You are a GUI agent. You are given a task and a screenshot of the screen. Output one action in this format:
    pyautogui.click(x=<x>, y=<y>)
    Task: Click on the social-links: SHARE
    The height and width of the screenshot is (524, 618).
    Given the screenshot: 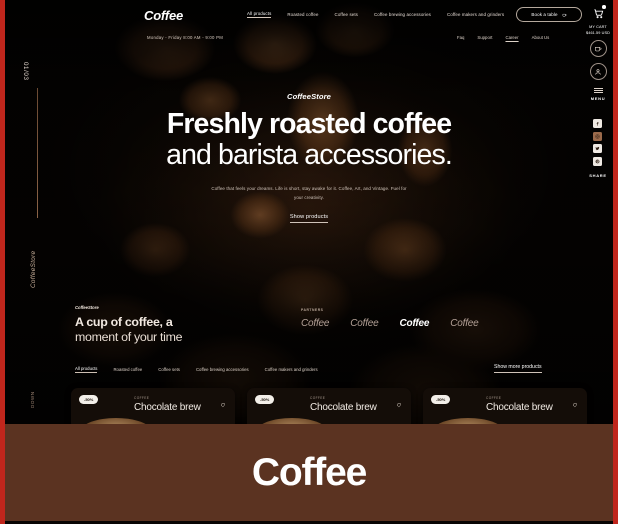 What is the action you would take?
    pyautogui.click(x=598, y=148)
    